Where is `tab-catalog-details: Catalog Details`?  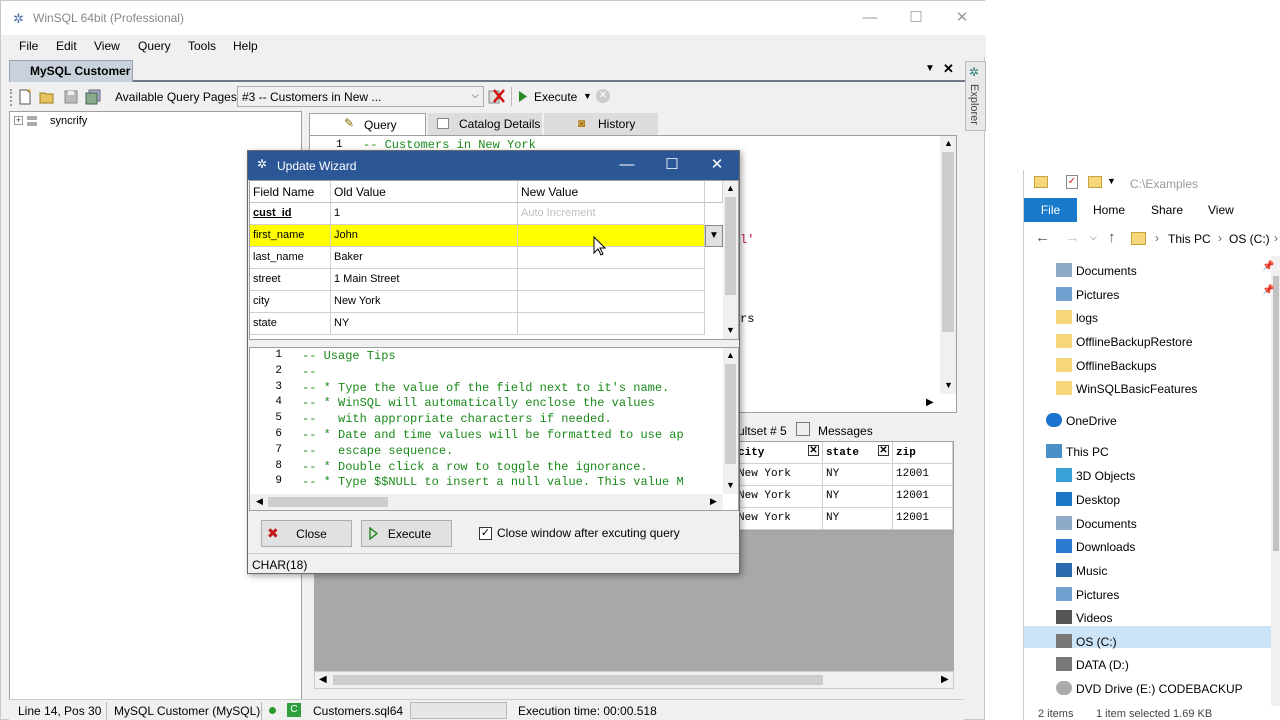
tab-catalog-details: Catalog Details is located at coordinates (485, 124).